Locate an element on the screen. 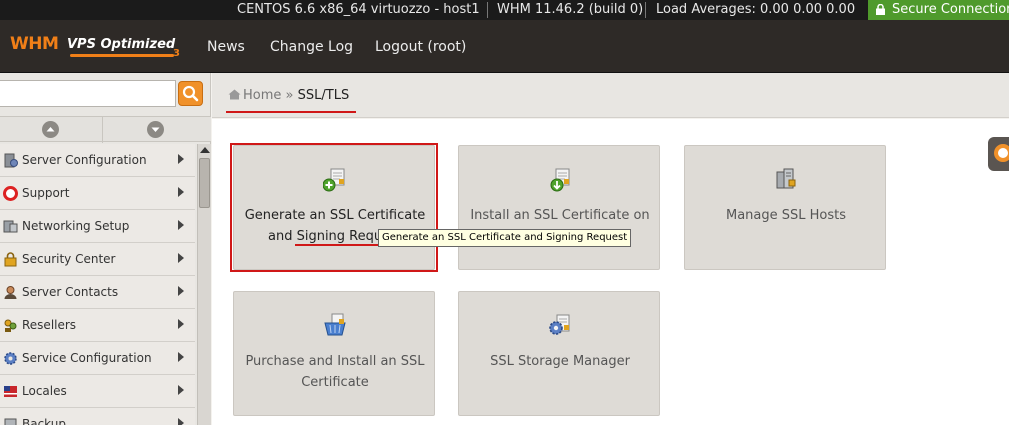 This screenshot has width=1009, height=425. purchase-cert-icon is located at coordinates (335, 324).